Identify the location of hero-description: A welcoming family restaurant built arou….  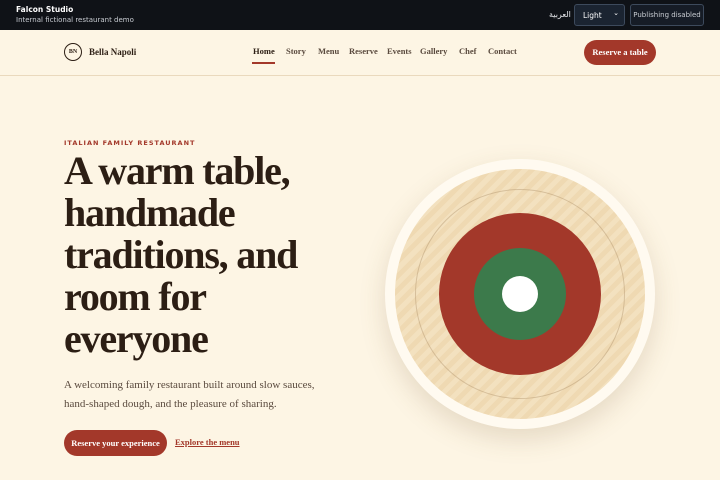
(189, 394).